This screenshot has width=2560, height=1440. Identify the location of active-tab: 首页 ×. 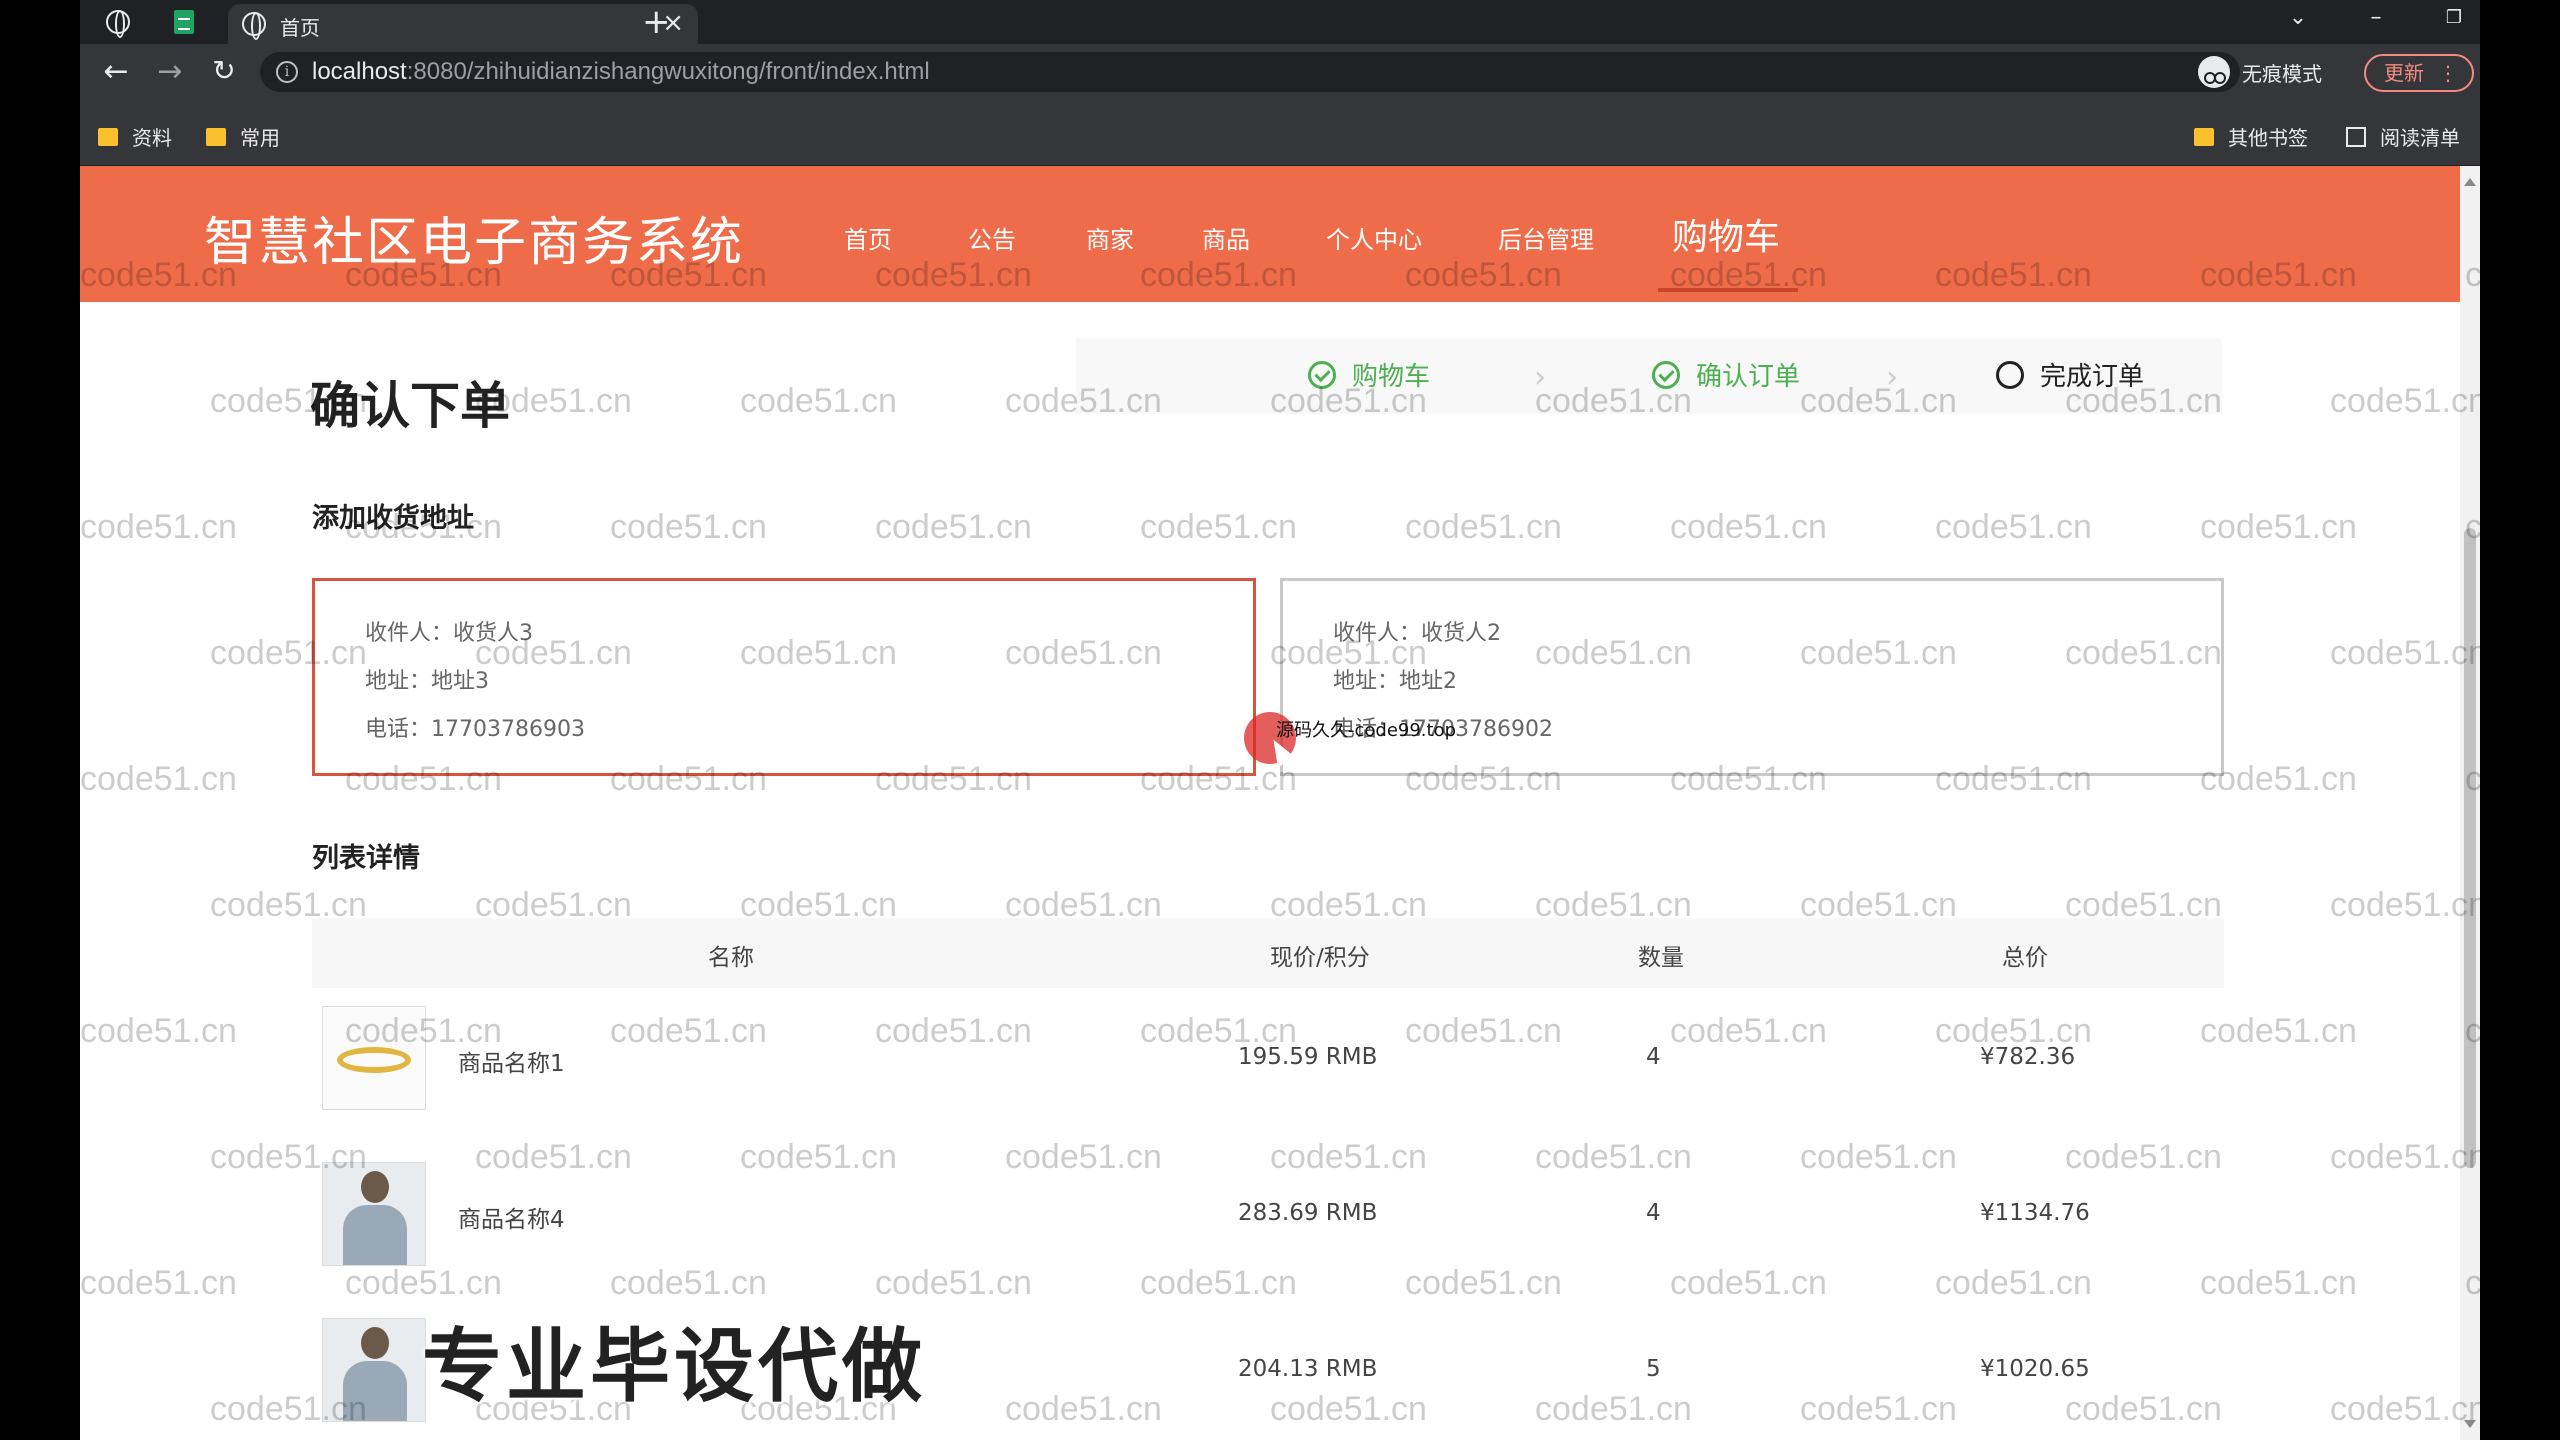
(463, 24).